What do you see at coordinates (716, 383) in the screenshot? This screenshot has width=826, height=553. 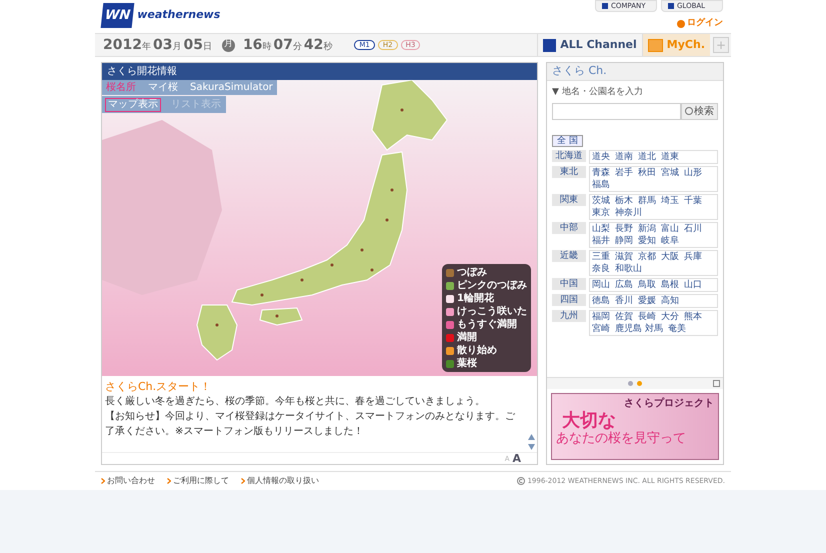 I see `expand-icon` at bounding box center [716, 383].